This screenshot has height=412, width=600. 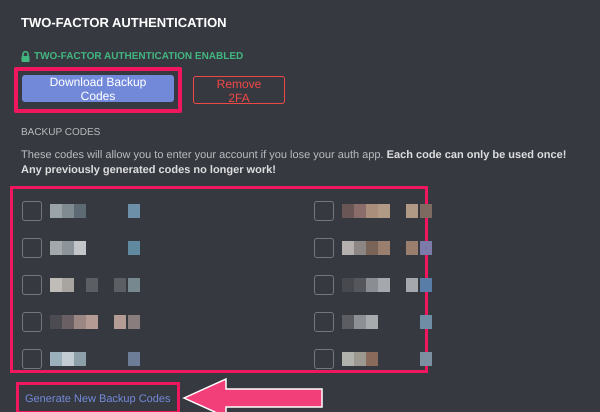 What do you see at coordinates (124, 22) in the screenshot?
I see `section-title: TWO-FACTOR AUTHENTICATION` at bounding box center [124, 22].